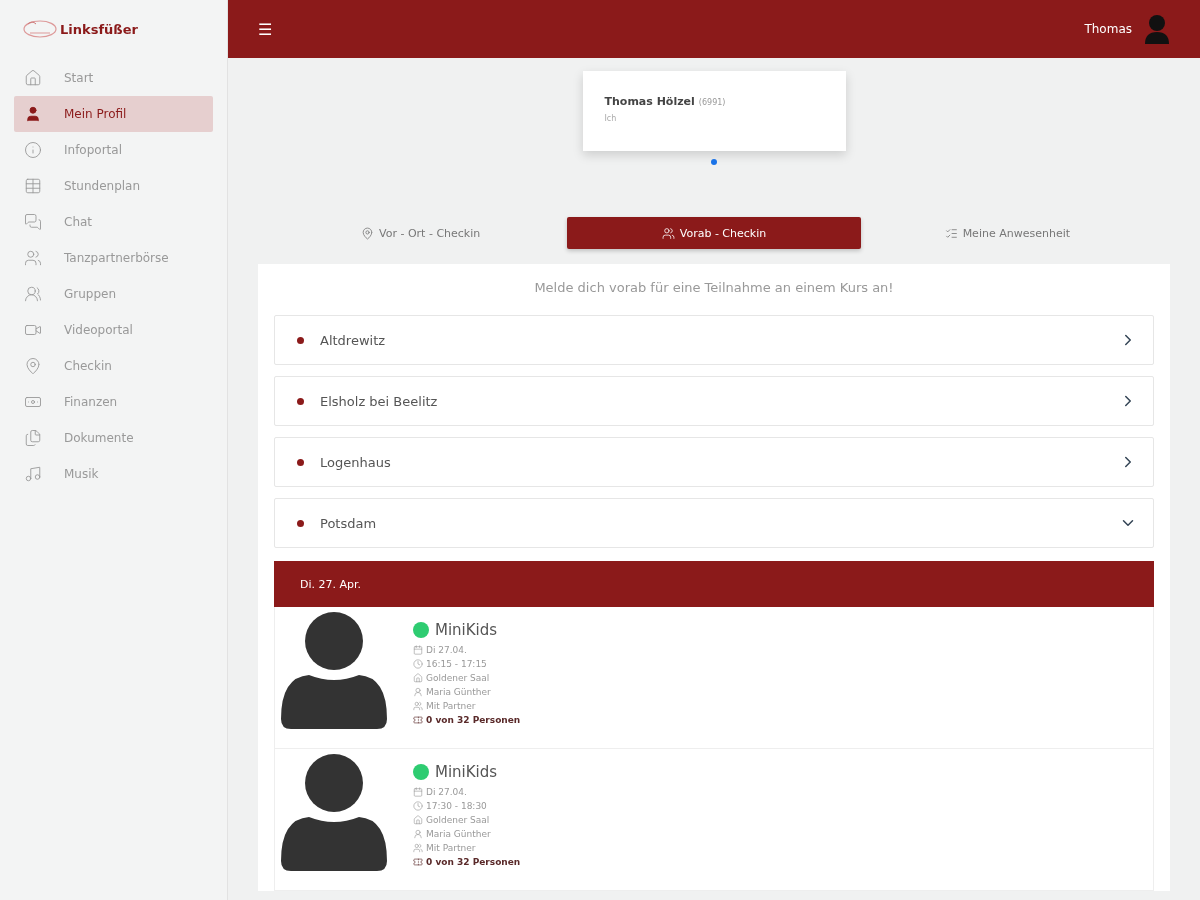 The width and height of the screenshot is (1200, 900). I want to click on logo-icon, so click(40, 29).